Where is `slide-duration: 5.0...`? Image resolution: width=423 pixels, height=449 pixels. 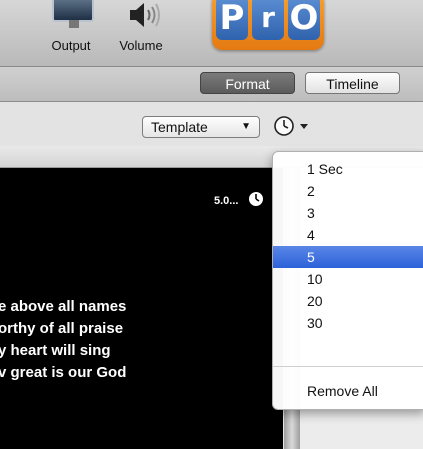
slide-duration: 5.0... is located at coordinates (226, 201).